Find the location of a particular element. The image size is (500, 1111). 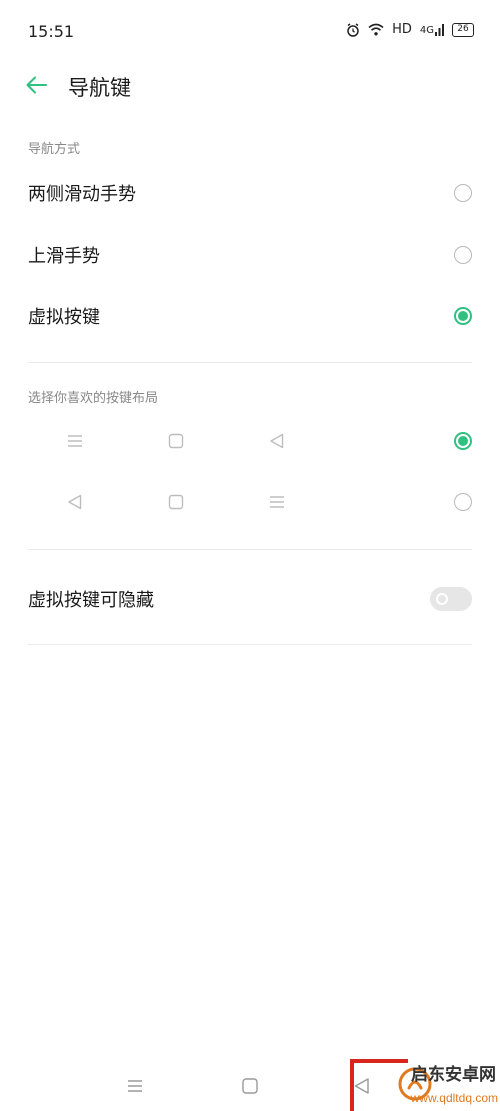

hide-virtual-keys-toggle is located at coordinates (451, 599).